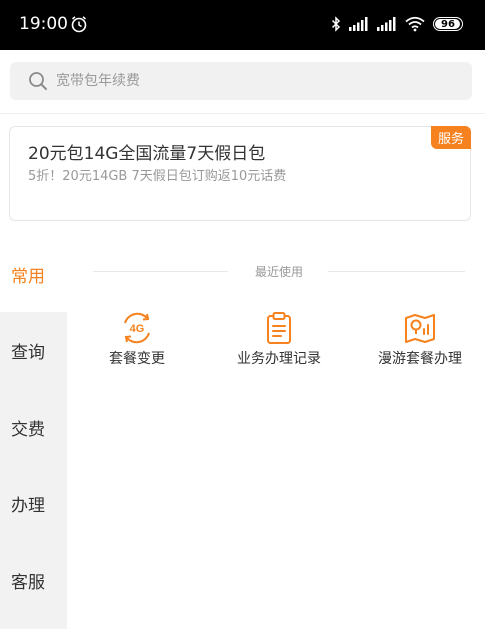  I want to click on 4g-package-icon: 4G, so click(137, 328).